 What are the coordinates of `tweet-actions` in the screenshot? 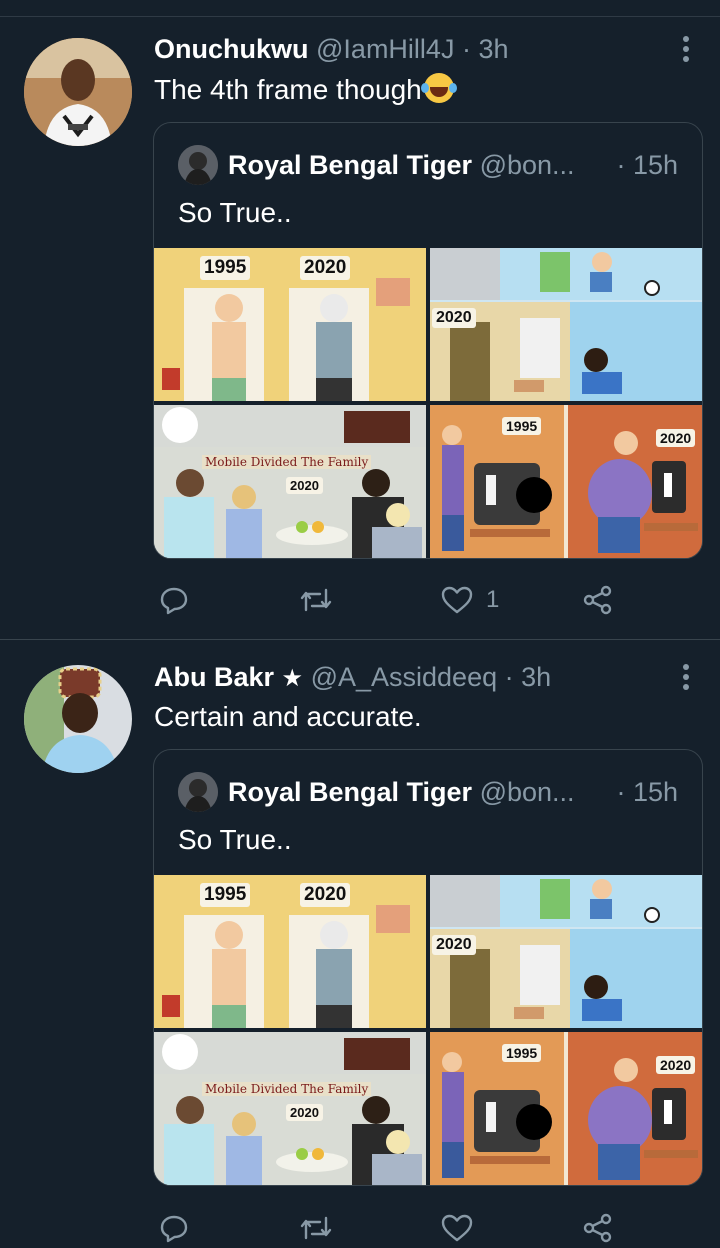 It's located at (360, 1228).